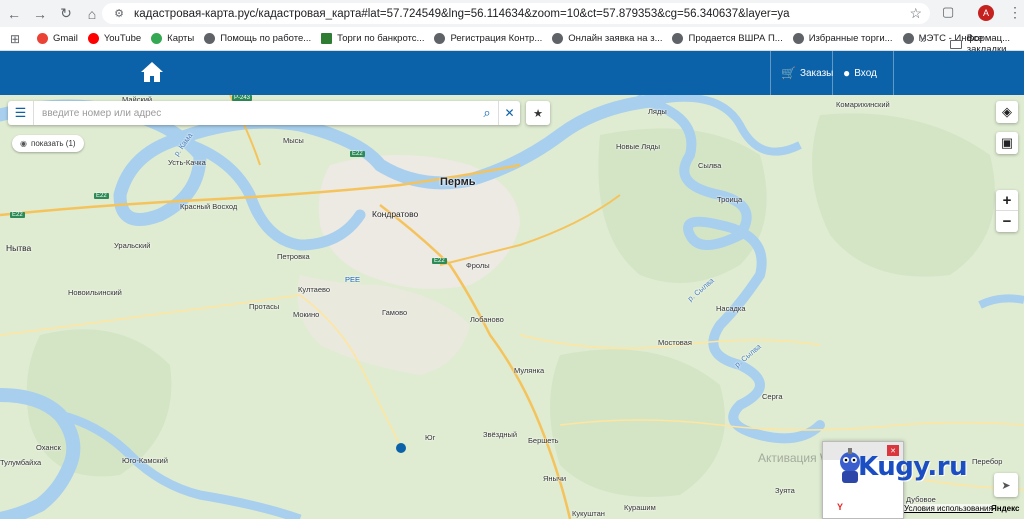 The height and width of the screenshot is (519, 1024). What do you see at coordinates (1006, 485) in the screenshot?
I see `geolocation-icon: ➤` at bounding box center [1006, 485].